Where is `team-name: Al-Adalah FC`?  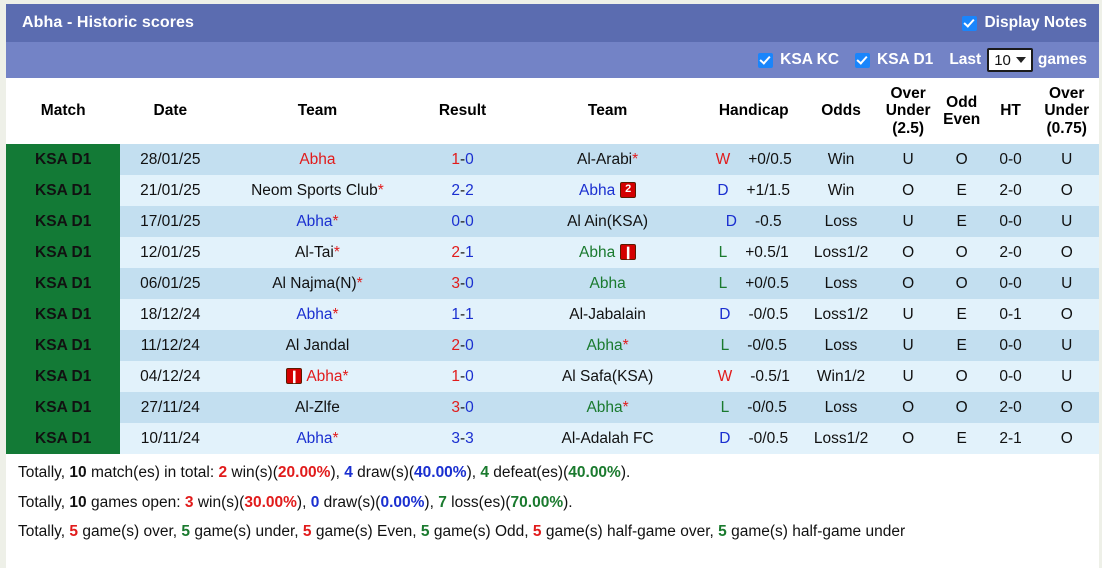
team-name: Al-Adalah FC is located at coordinates (608, 438).